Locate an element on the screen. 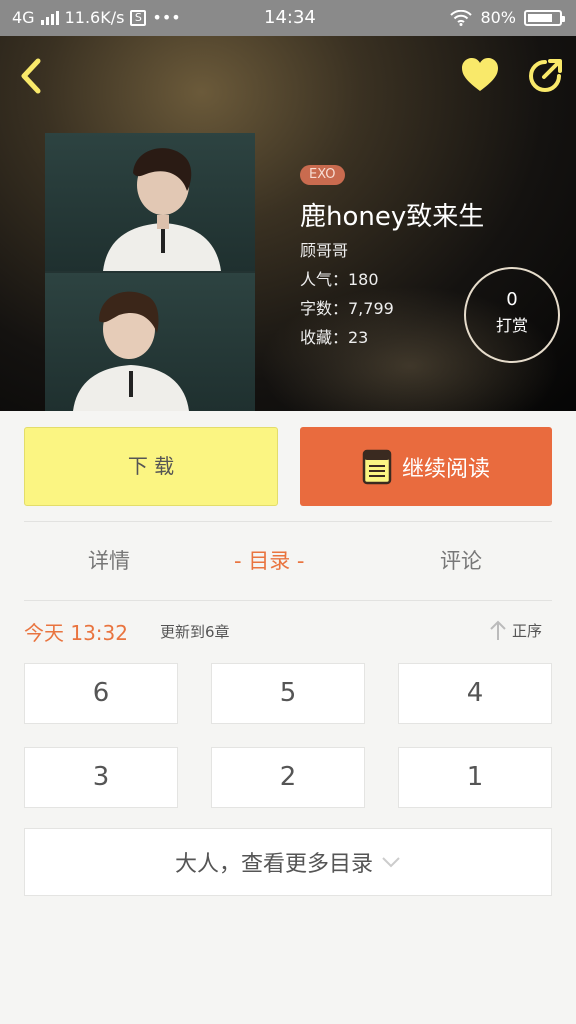  status-bar: 4G 11.6K/s S ••• 14:34 80% is located at coordinates (288, 18).